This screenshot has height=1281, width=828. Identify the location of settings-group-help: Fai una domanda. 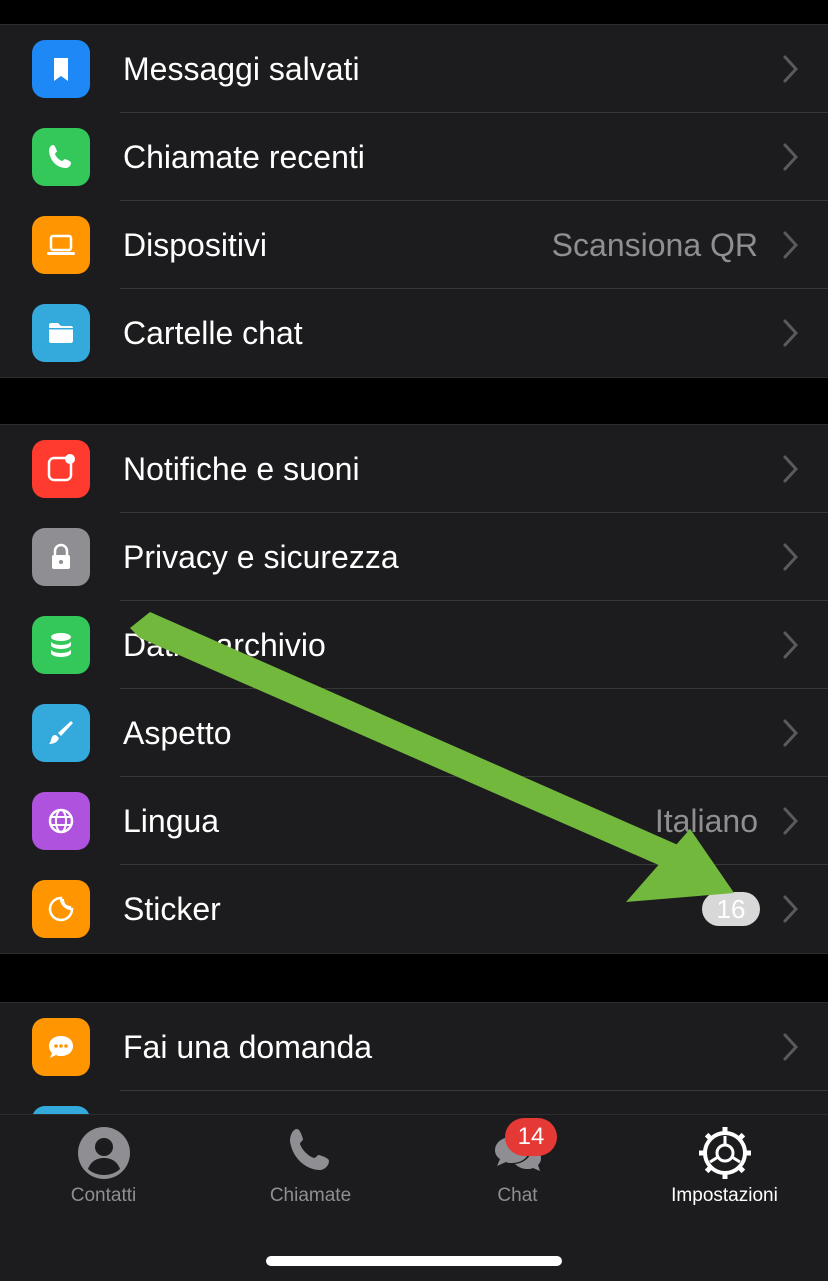
(414, 1058).